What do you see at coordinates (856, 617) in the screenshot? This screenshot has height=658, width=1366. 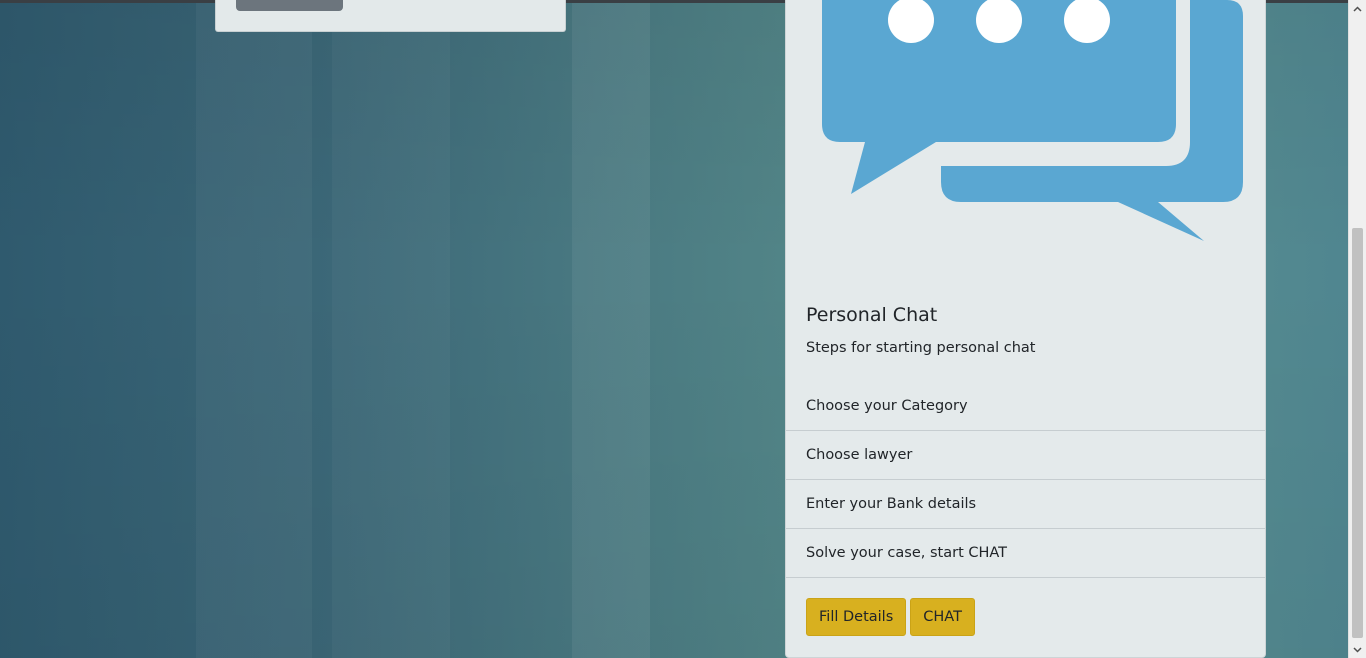 I see `fill-details-button: Fill Details` at bounding box center [856, 617].